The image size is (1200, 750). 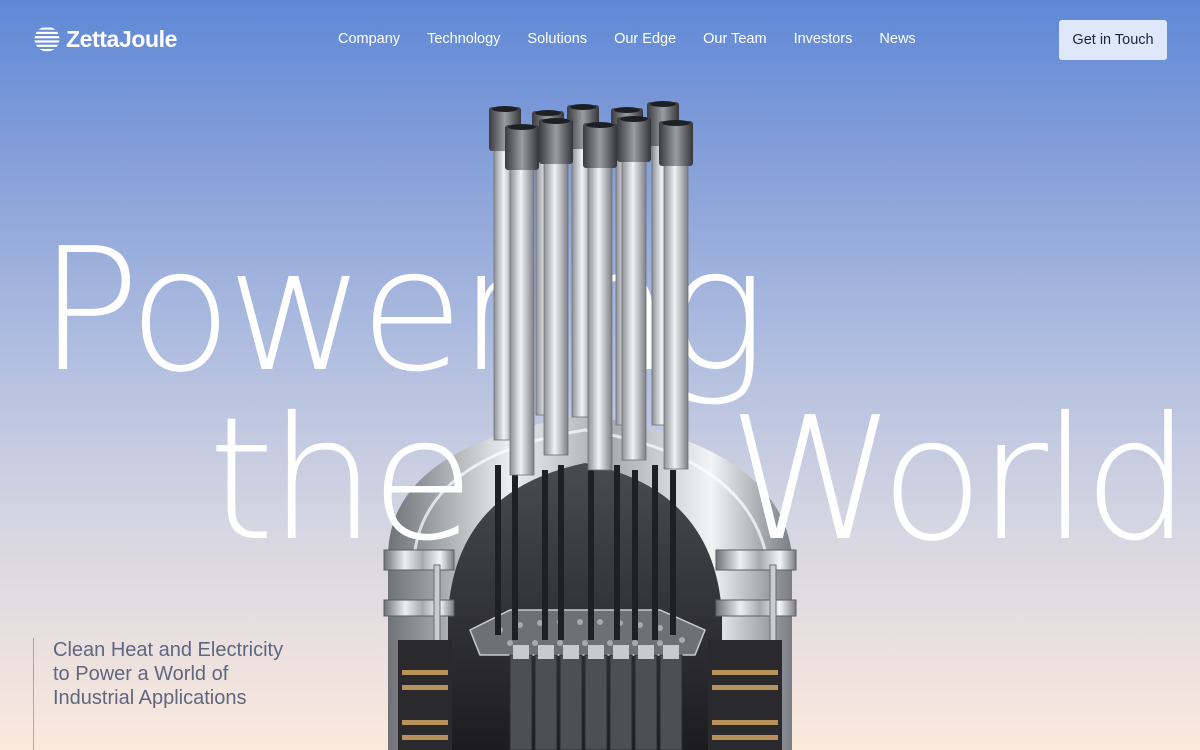 I want to click on nav-link-news: News, so click(x=897, y=39).